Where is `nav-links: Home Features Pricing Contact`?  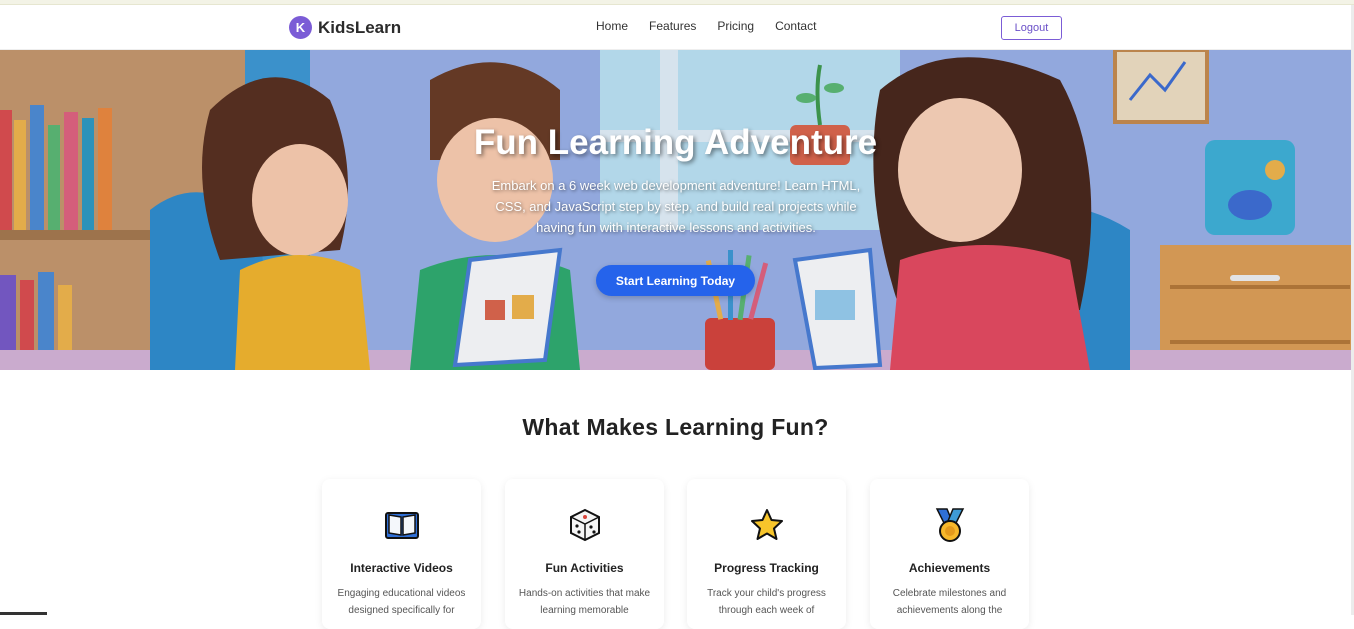
nav-links: Home Features Pricing Contact is located at coordinates (706, 26).